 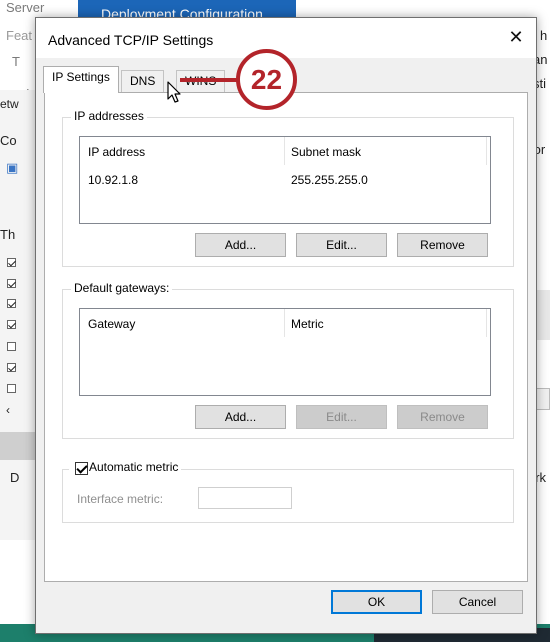 I want to click on automatic-metric-group: Automatic metric Interface metric:, so click(x=288, y=491).